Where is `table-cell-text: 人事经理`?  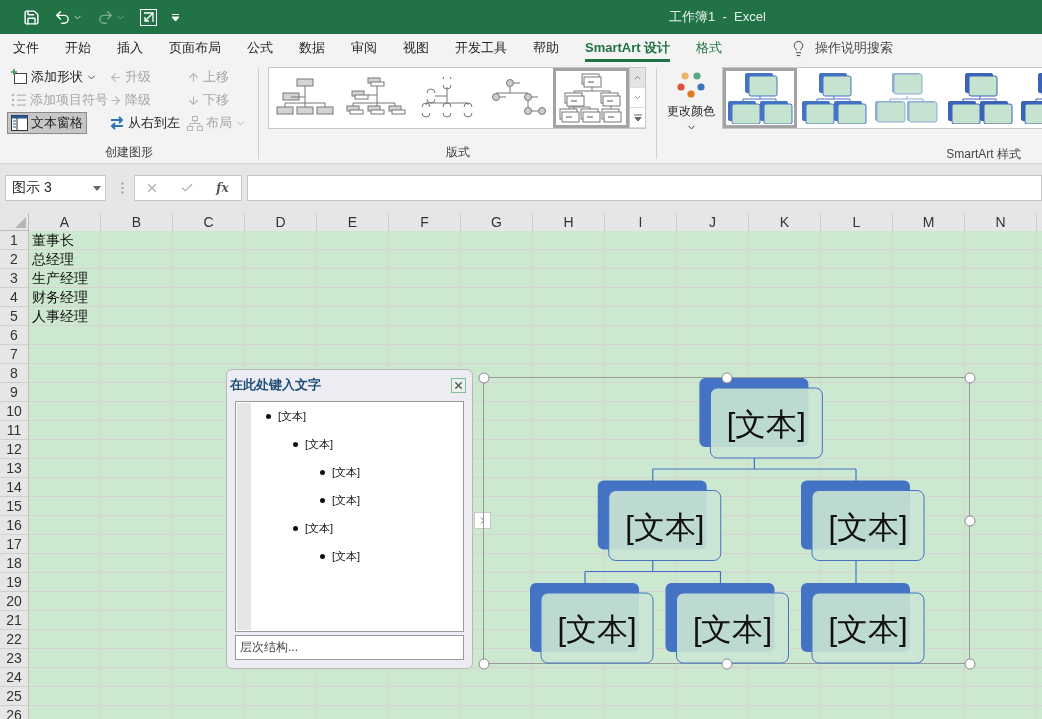
table-cell-text: 人事经理 is located at coordinates (60, 316).